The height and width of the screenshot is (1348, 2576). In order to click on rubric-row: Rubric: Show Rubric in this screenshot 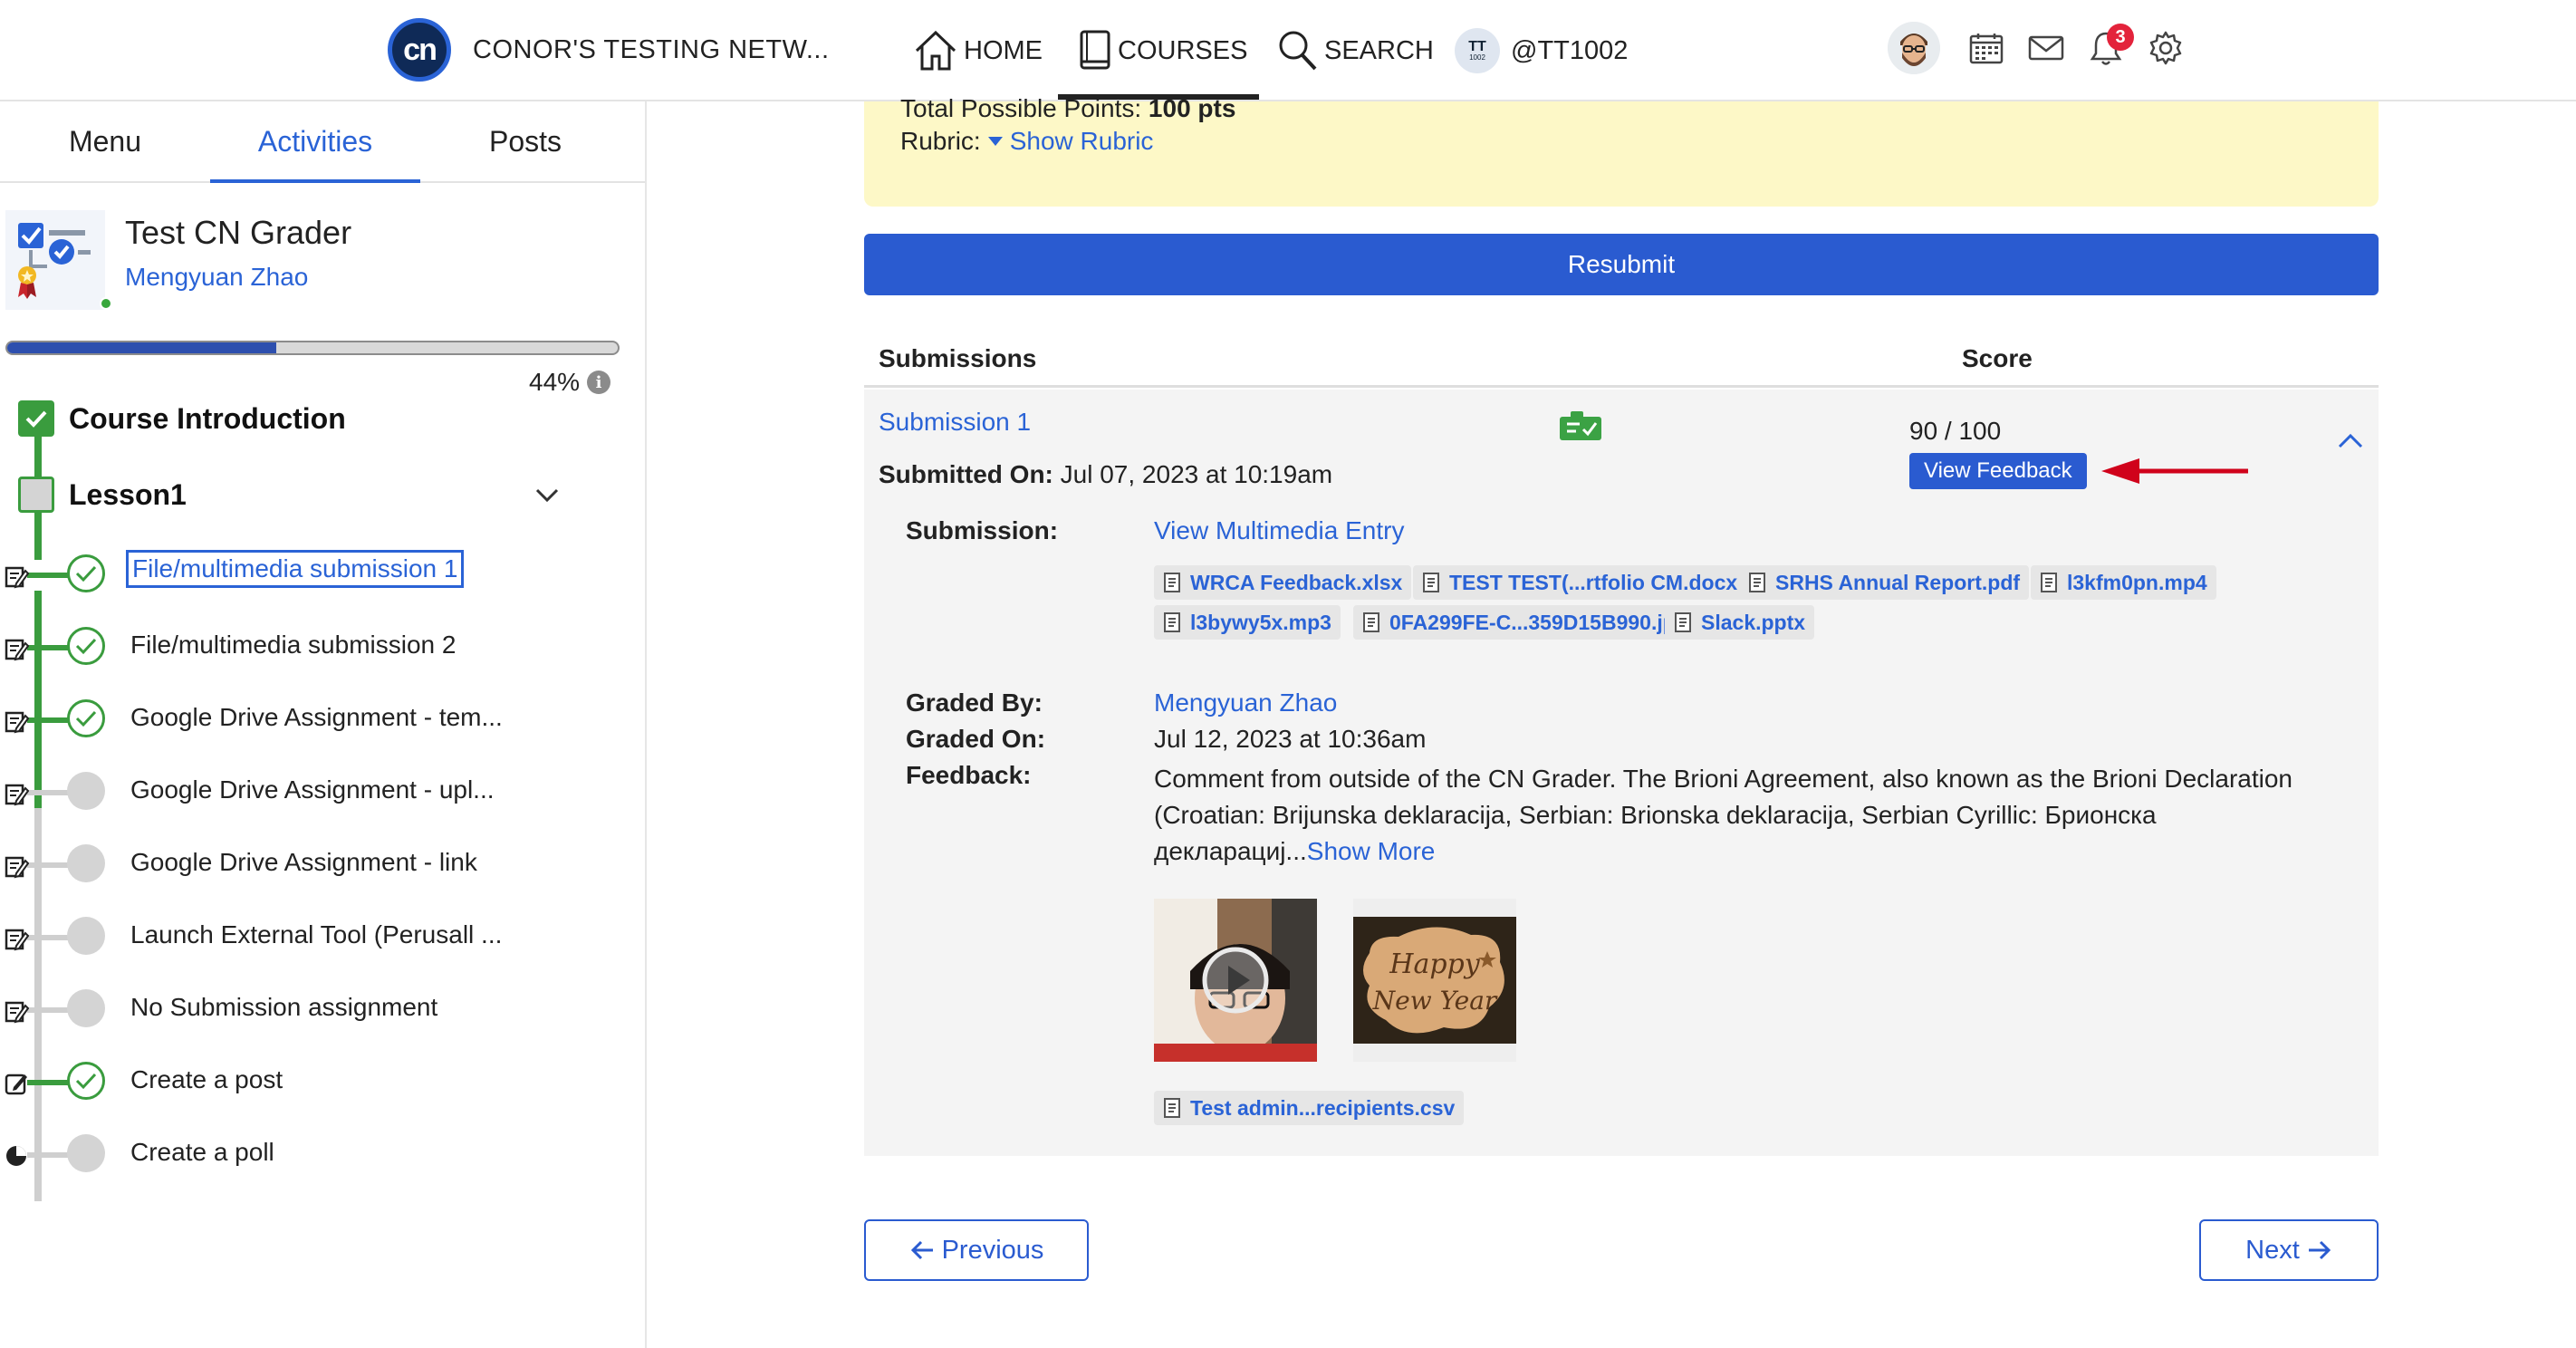, I will do `click(1026, 141)`.